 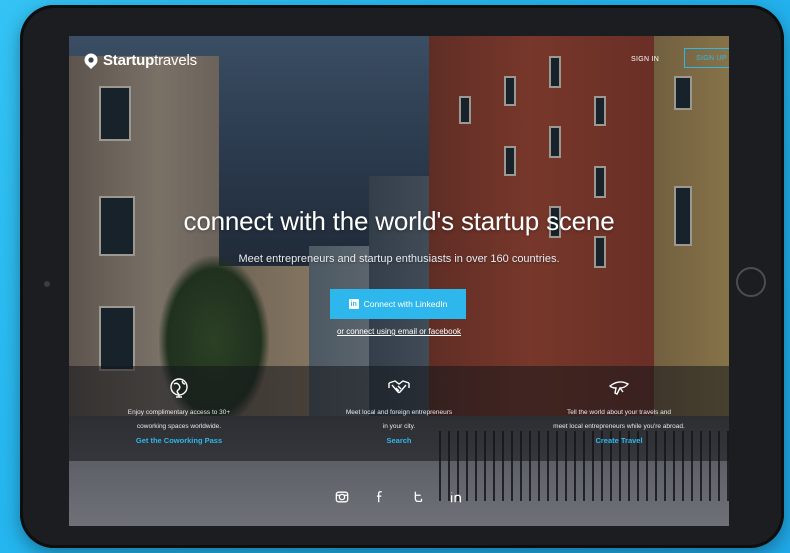 What do you see at coordinates (399, 221) in the screenshot?
I see `hero-title: connect with the world's startup scene` at bounding box center [399, 221].